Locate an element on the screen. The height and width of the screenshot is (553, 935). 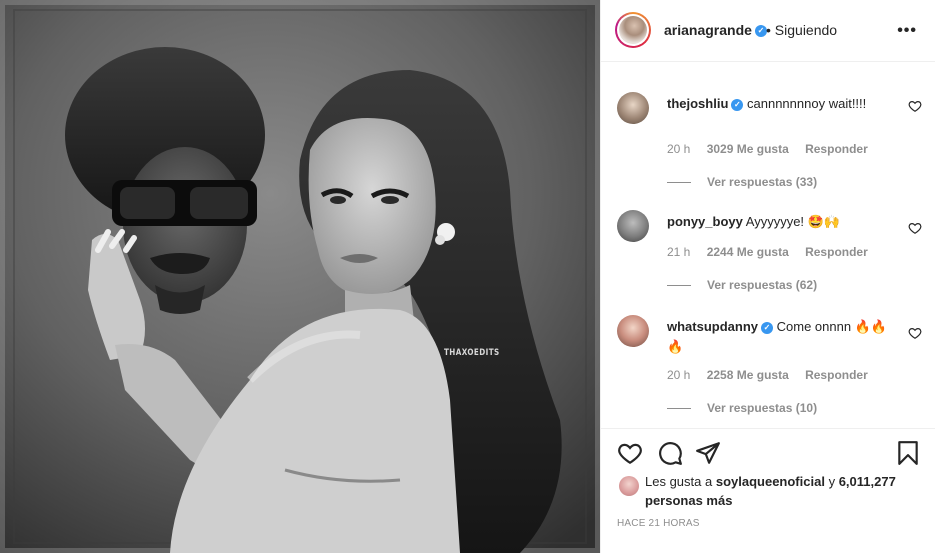
save-bookmark-icon is located at coordinates (908, 453).